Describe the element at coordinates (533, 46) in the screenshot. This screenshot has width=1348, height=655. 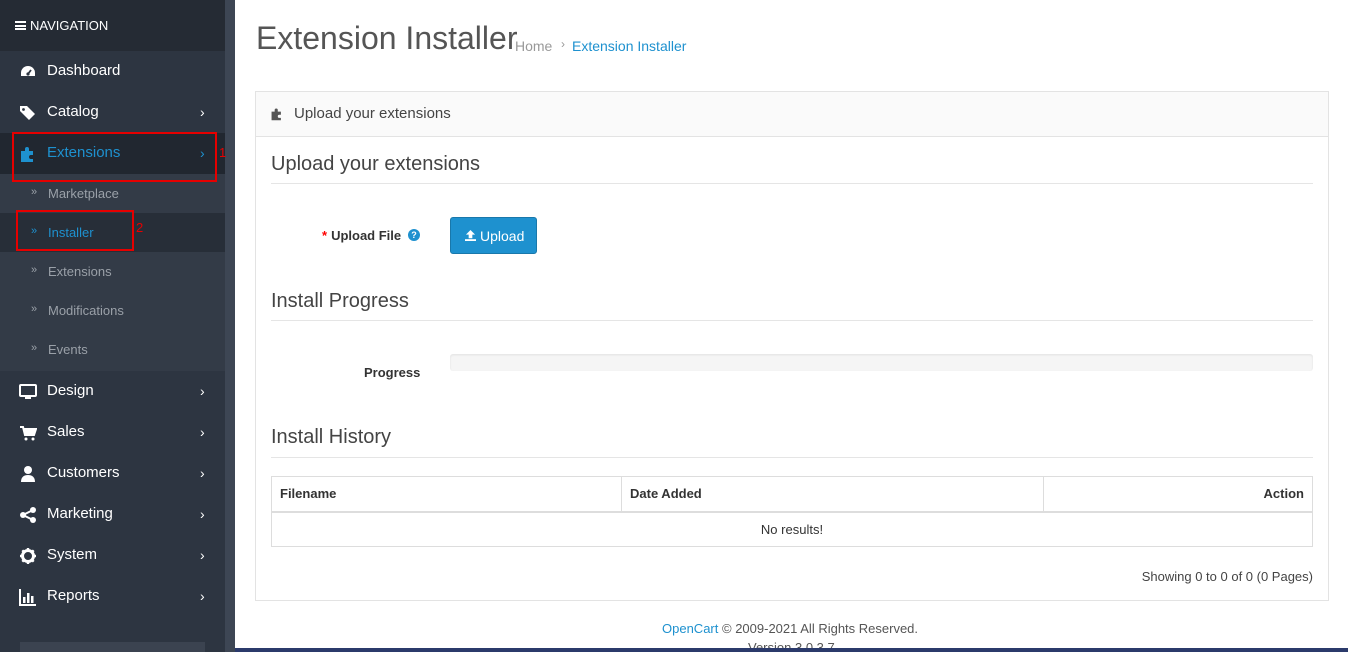
I see `breadcrumb-home: Home` at that location.